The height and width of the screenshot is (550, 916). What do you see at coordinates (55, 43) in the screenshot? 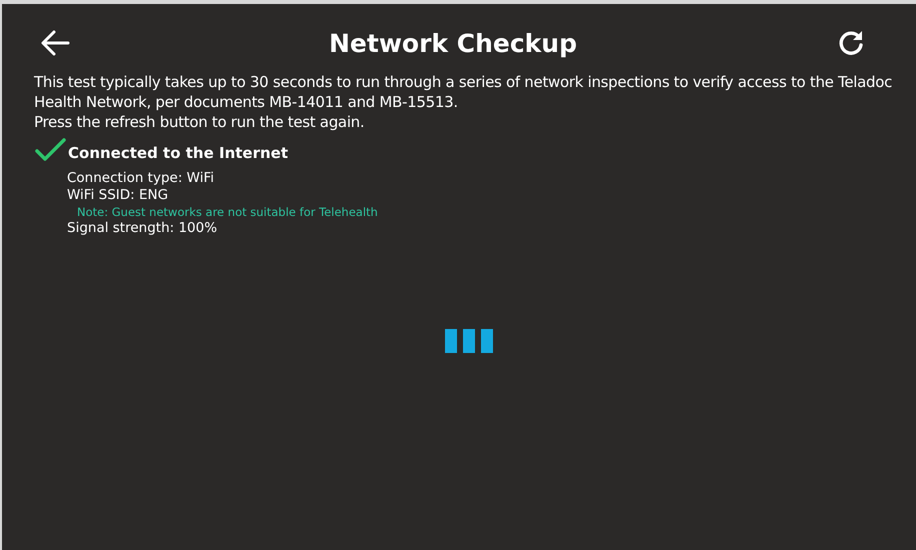
I see `back-arrow-icon` at bounding box center [55, 43].